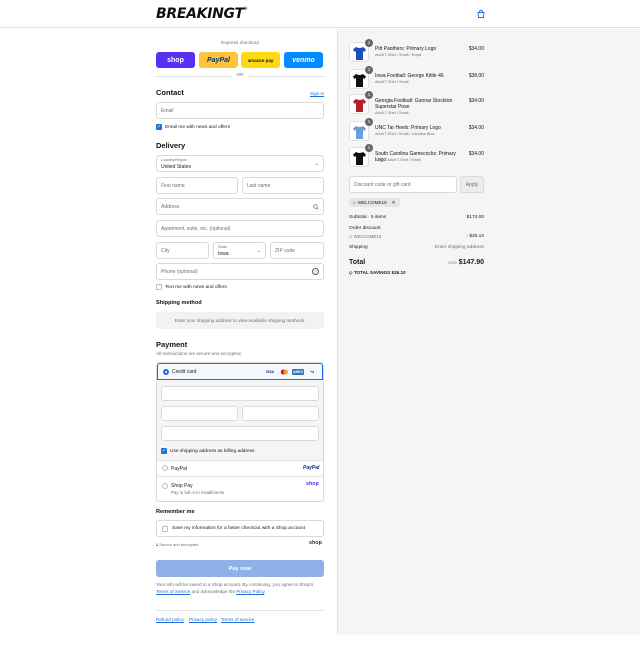  Describe the element at coordinates (398, 55) in the screenshot. I see `product-variant: Adult T-Shirt / Small / Royal` at that location.